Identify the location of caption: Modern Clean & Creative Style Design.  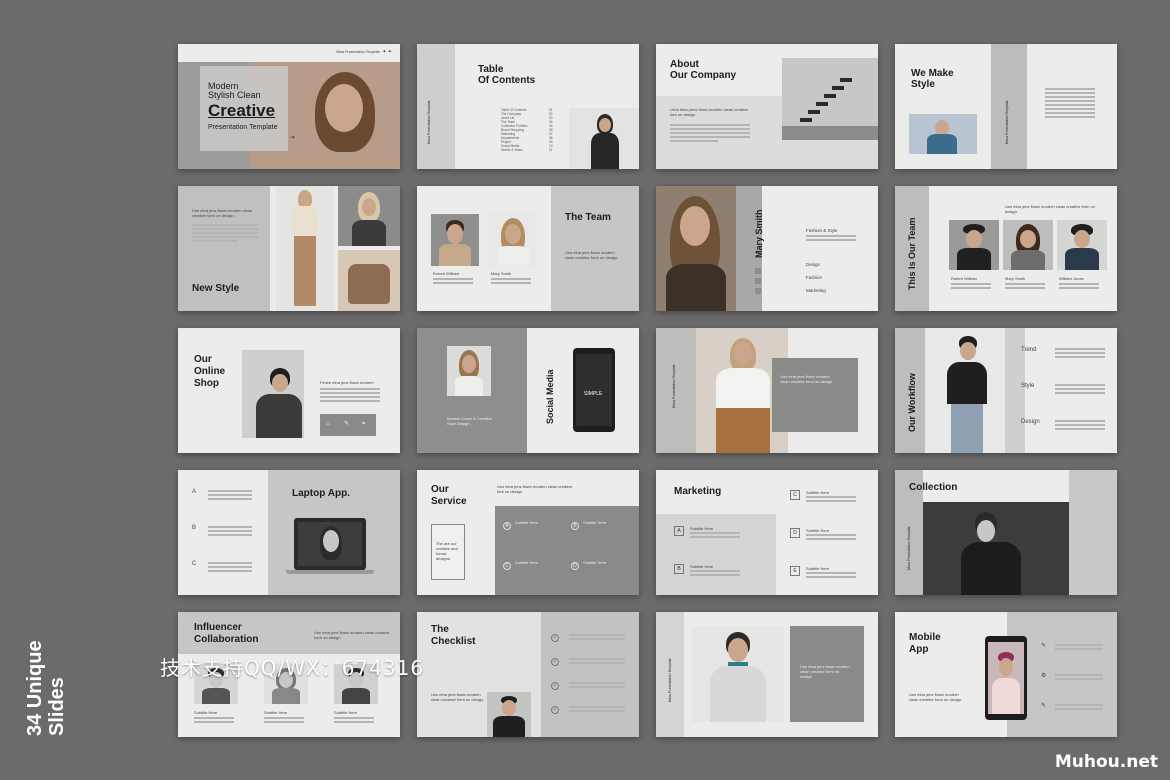
(469, 421).